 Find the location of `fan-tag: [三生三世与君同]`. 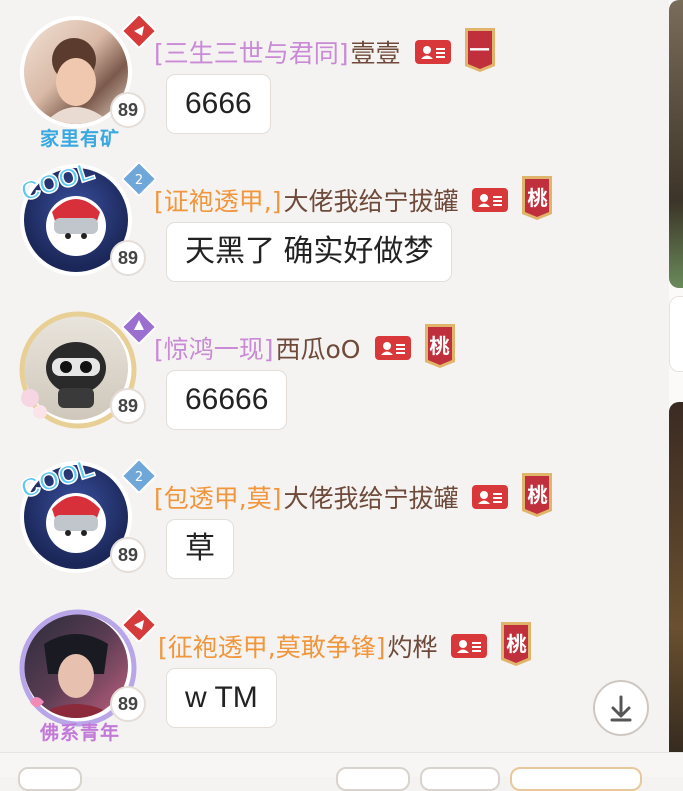

fan-tag: [三生三世与君同] is located at coordinates (251, 52).